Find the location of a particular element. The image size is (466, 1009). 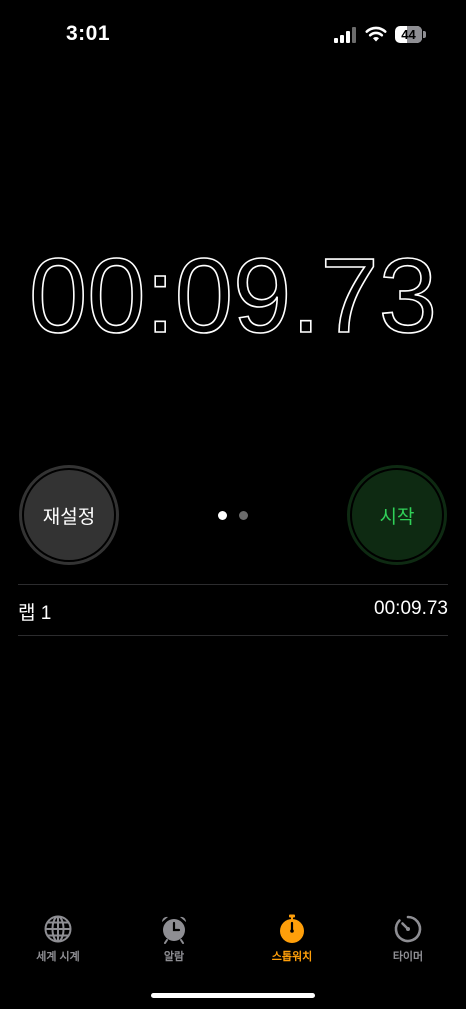

battery-level: 44 is located at coordinates (408, 34).